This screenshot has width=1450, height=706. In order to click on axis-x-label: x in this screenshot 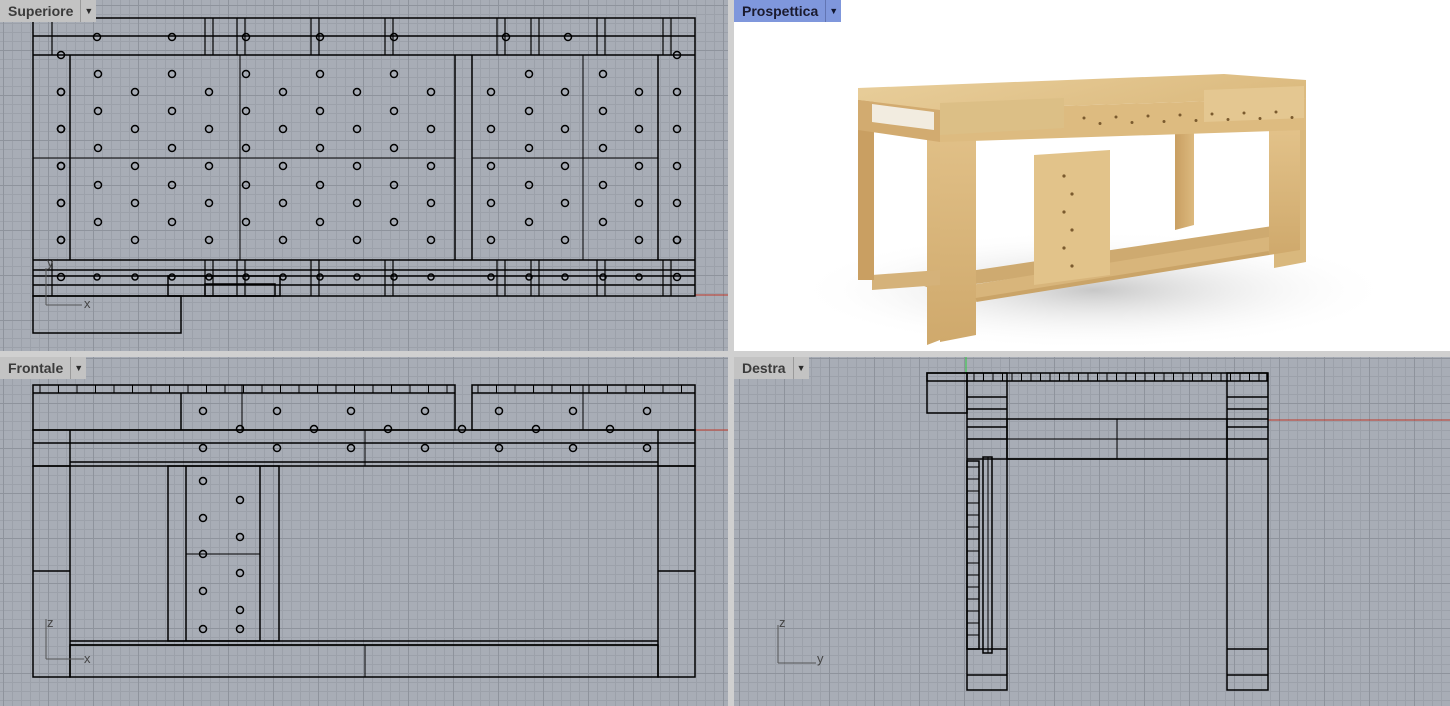, I will do `click(87, 303)`.